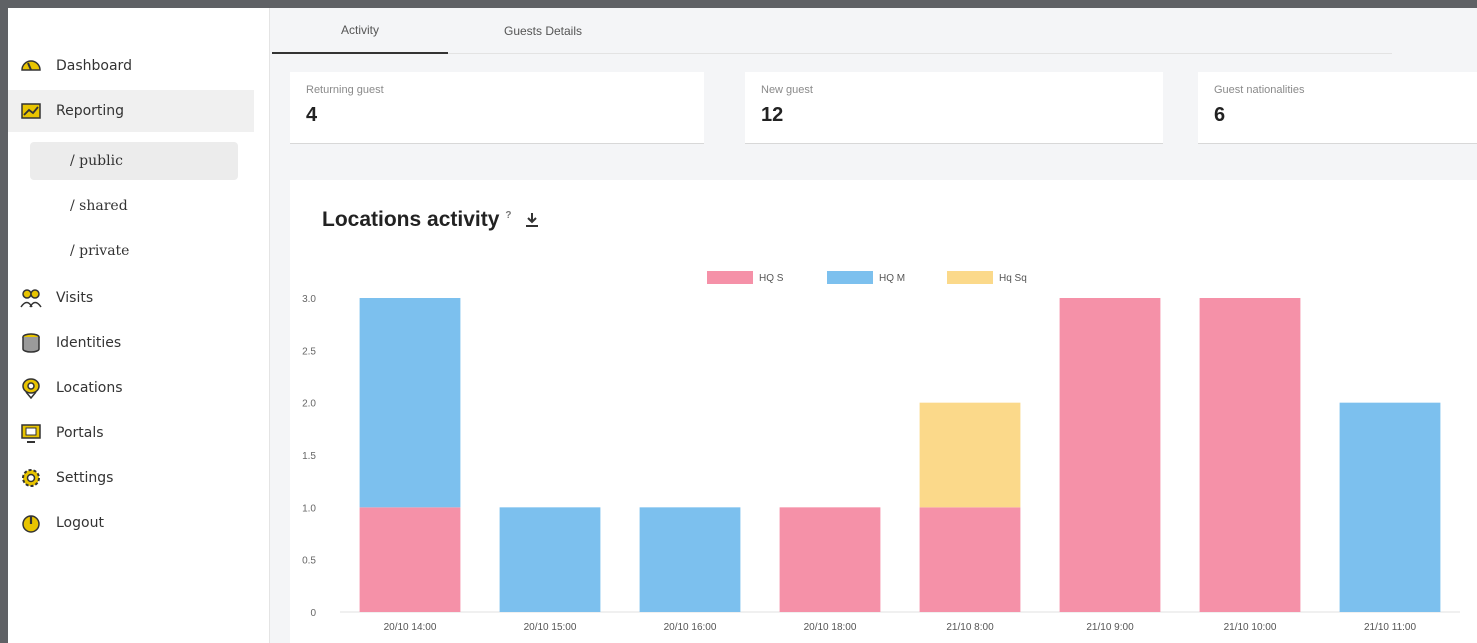 This screenshot has width=1477, height=643. Describe the element at coordinates (85, 478) in the screenshot. I see `sidebar-item-label: Settings` at that location.